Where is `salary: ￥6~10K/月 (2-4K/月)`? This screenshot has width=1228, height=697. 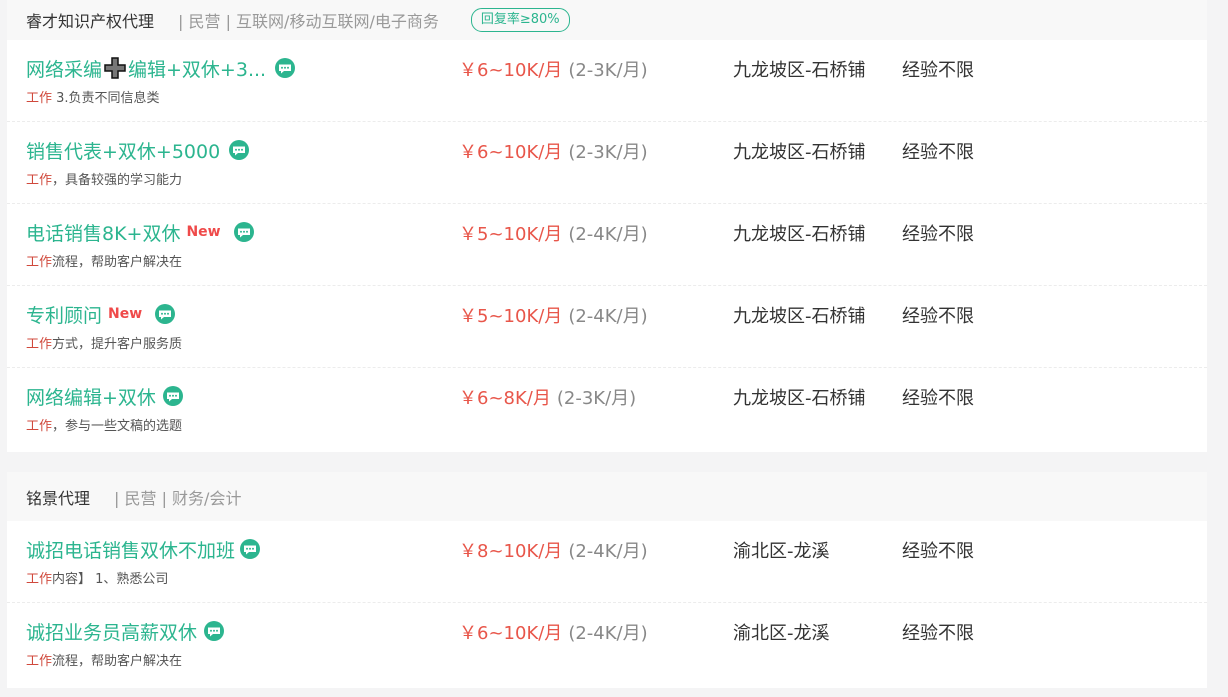
salary: ￥6~10K/月 (2-4K/月) is located at coordinates (553, 632).